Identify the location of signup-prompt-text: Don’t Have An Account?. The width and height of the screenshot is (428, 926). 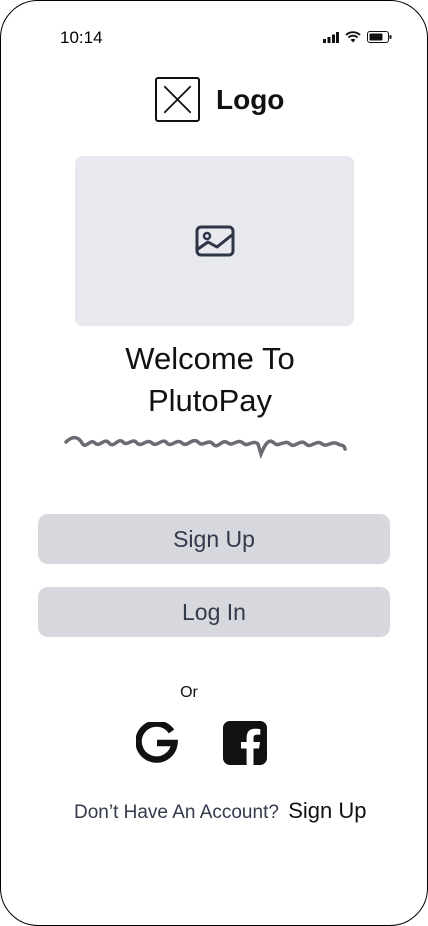
(176, 812).